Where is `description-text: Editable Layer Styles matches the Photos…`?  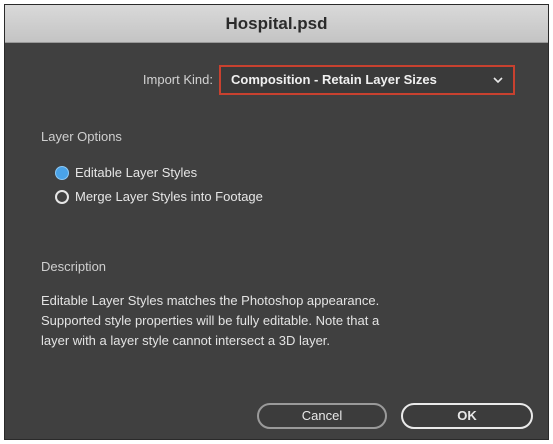
description-text: Editable Layer Styles matches the Photos… is located at coordinates (276, 321).